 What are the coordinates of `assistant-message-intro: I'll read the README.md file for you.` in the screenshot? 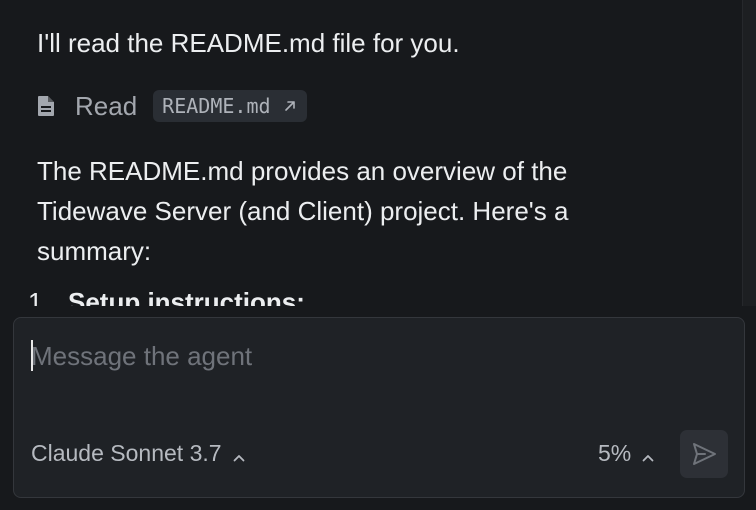 It's located at (248, 43).